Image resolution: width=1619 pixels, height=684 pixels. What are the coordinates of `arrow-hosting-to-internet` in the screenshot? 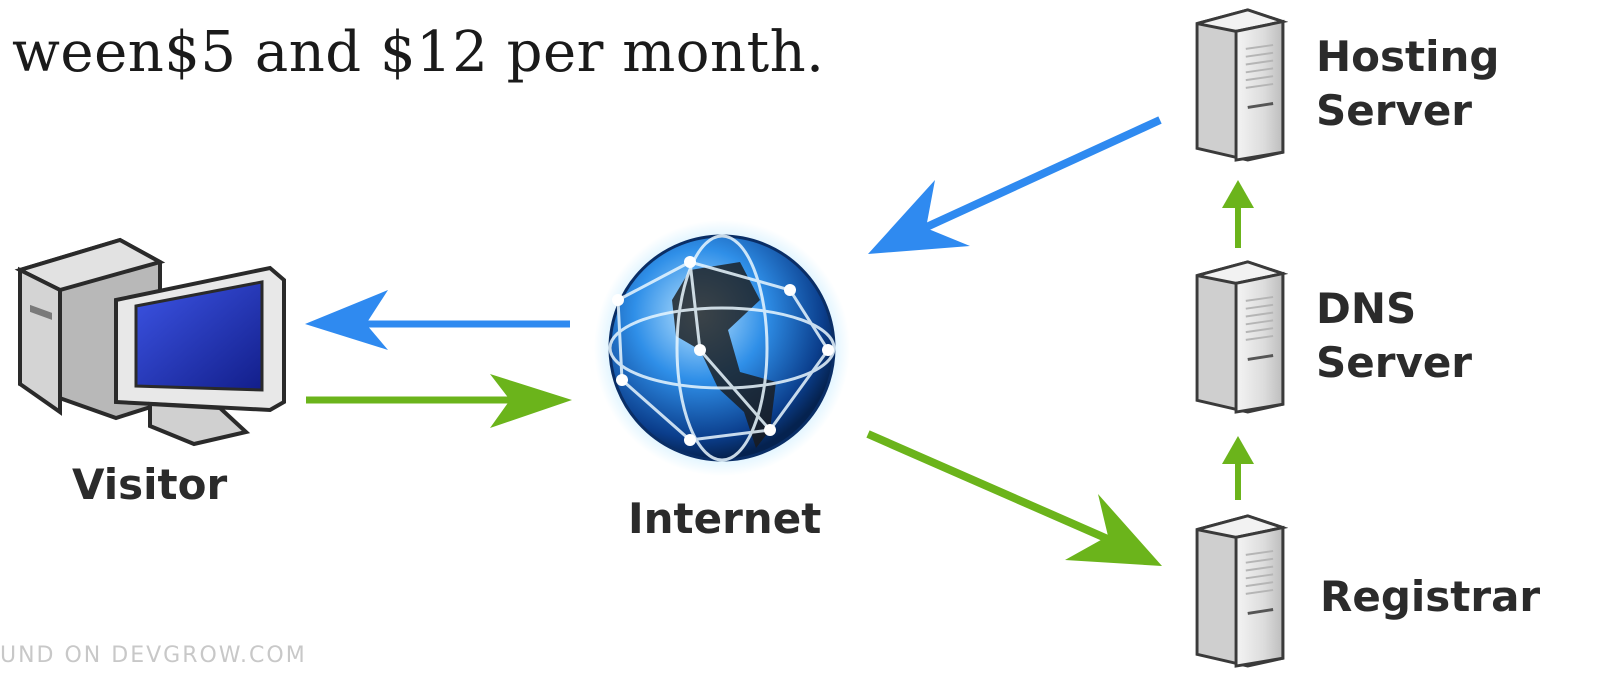 It's located at (1015, 185).